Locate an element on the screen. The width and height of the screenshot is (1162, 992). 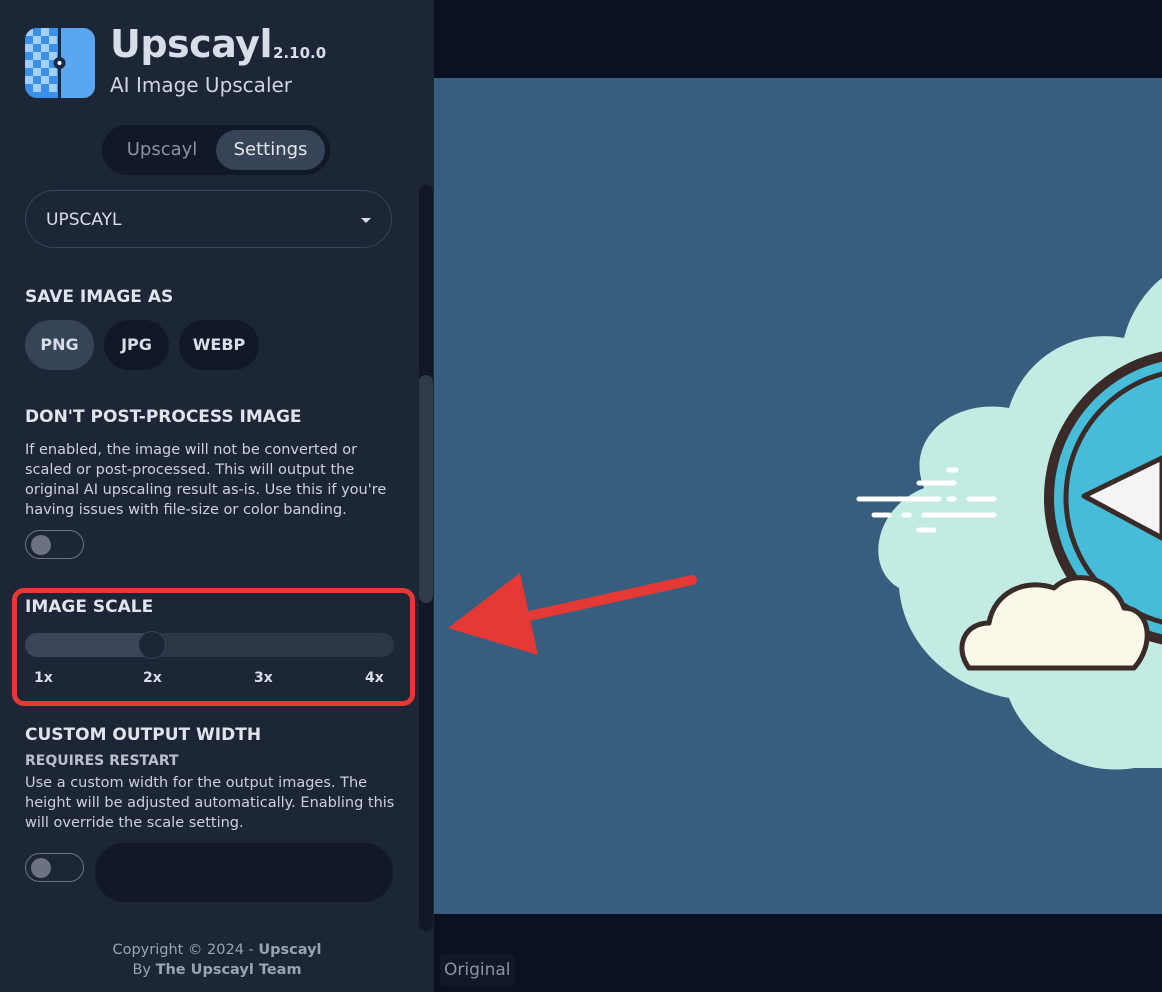
tab-upscayl: Upscayl is located at coordinates (162, 150).